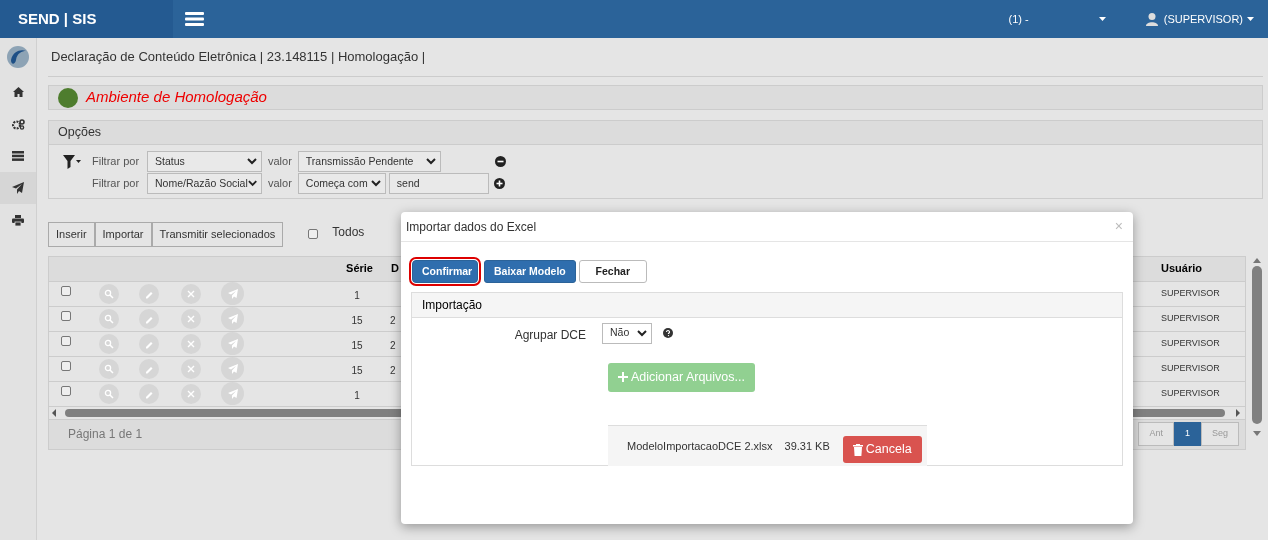 The height and width of the screenshot is (540, 1268). What do you see at coordinates (445, 271) in the screenshot?
I see `dialog-button: Confirmar` at bounding box center [445, 271].